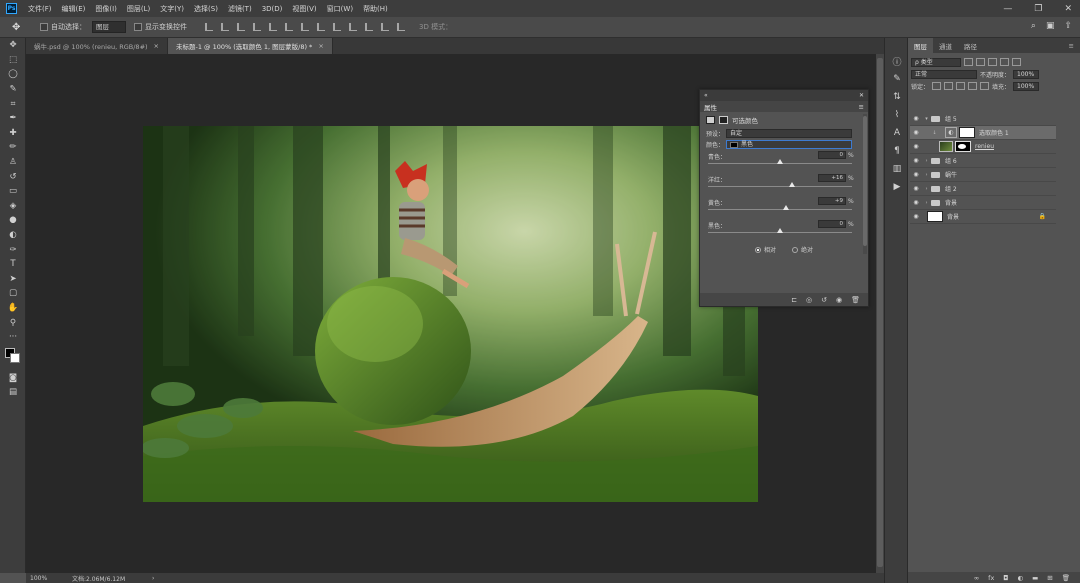 This screenshot has height=583, width=1080. I want to click on color-swatches, so click(13, 357).